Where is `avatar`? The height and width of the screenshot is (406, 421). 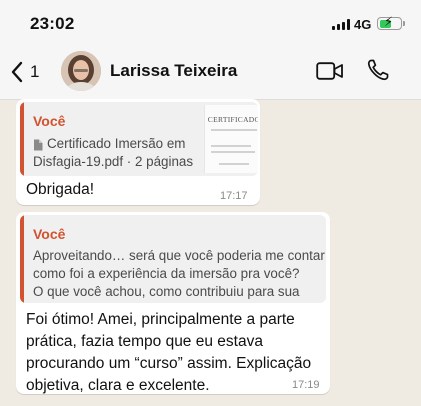 avatar is located at coordinates (81, 71).